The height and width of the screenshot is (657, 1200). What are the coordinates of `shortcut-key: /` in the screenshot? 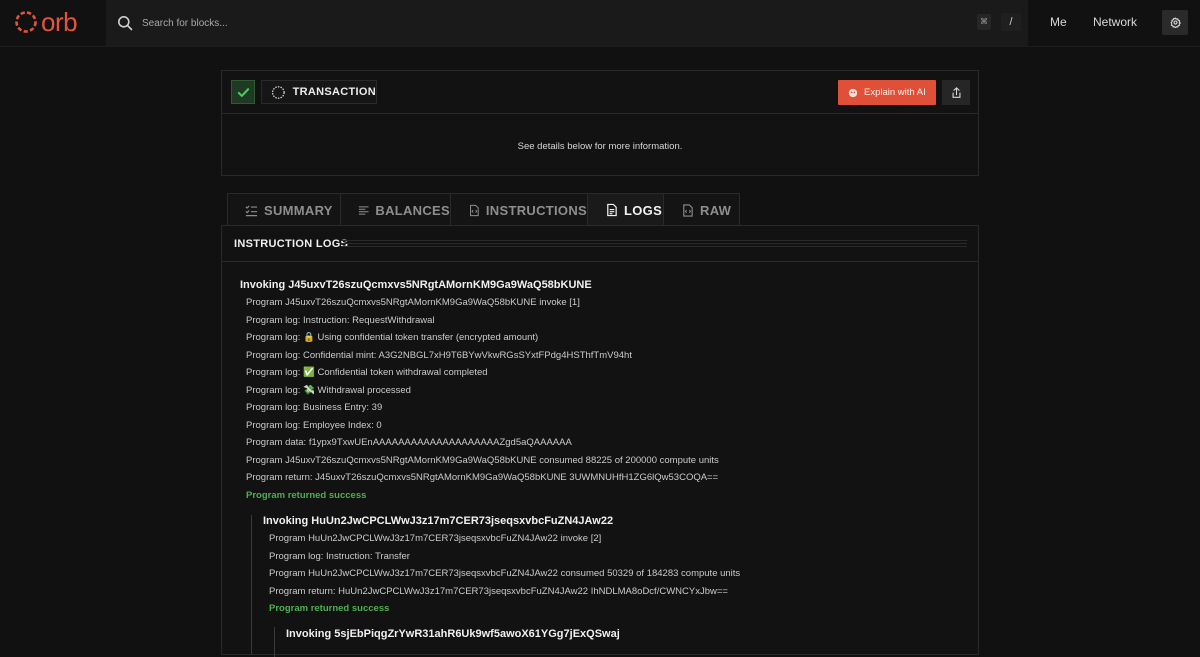 It's located at (1011, 22).